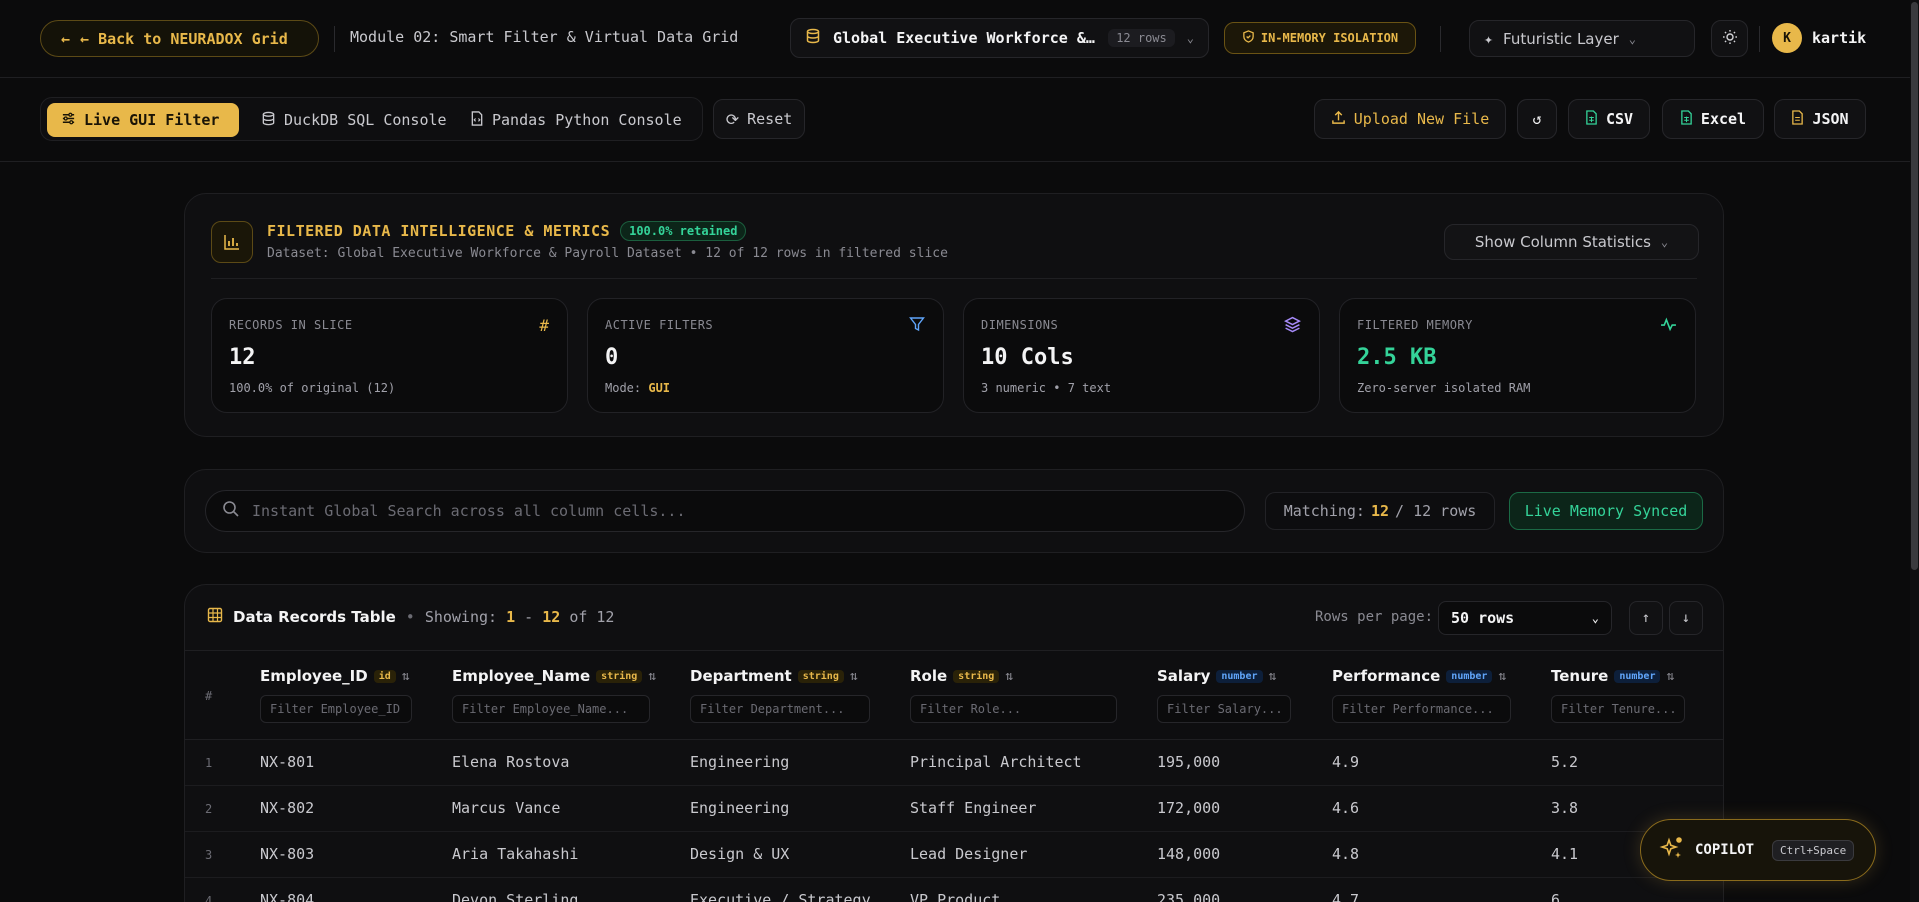 The image size is (1919, 902). Describe the element at coordinates (955, 896) in the screenshot. I see `cell-role: VP Product` at that location.